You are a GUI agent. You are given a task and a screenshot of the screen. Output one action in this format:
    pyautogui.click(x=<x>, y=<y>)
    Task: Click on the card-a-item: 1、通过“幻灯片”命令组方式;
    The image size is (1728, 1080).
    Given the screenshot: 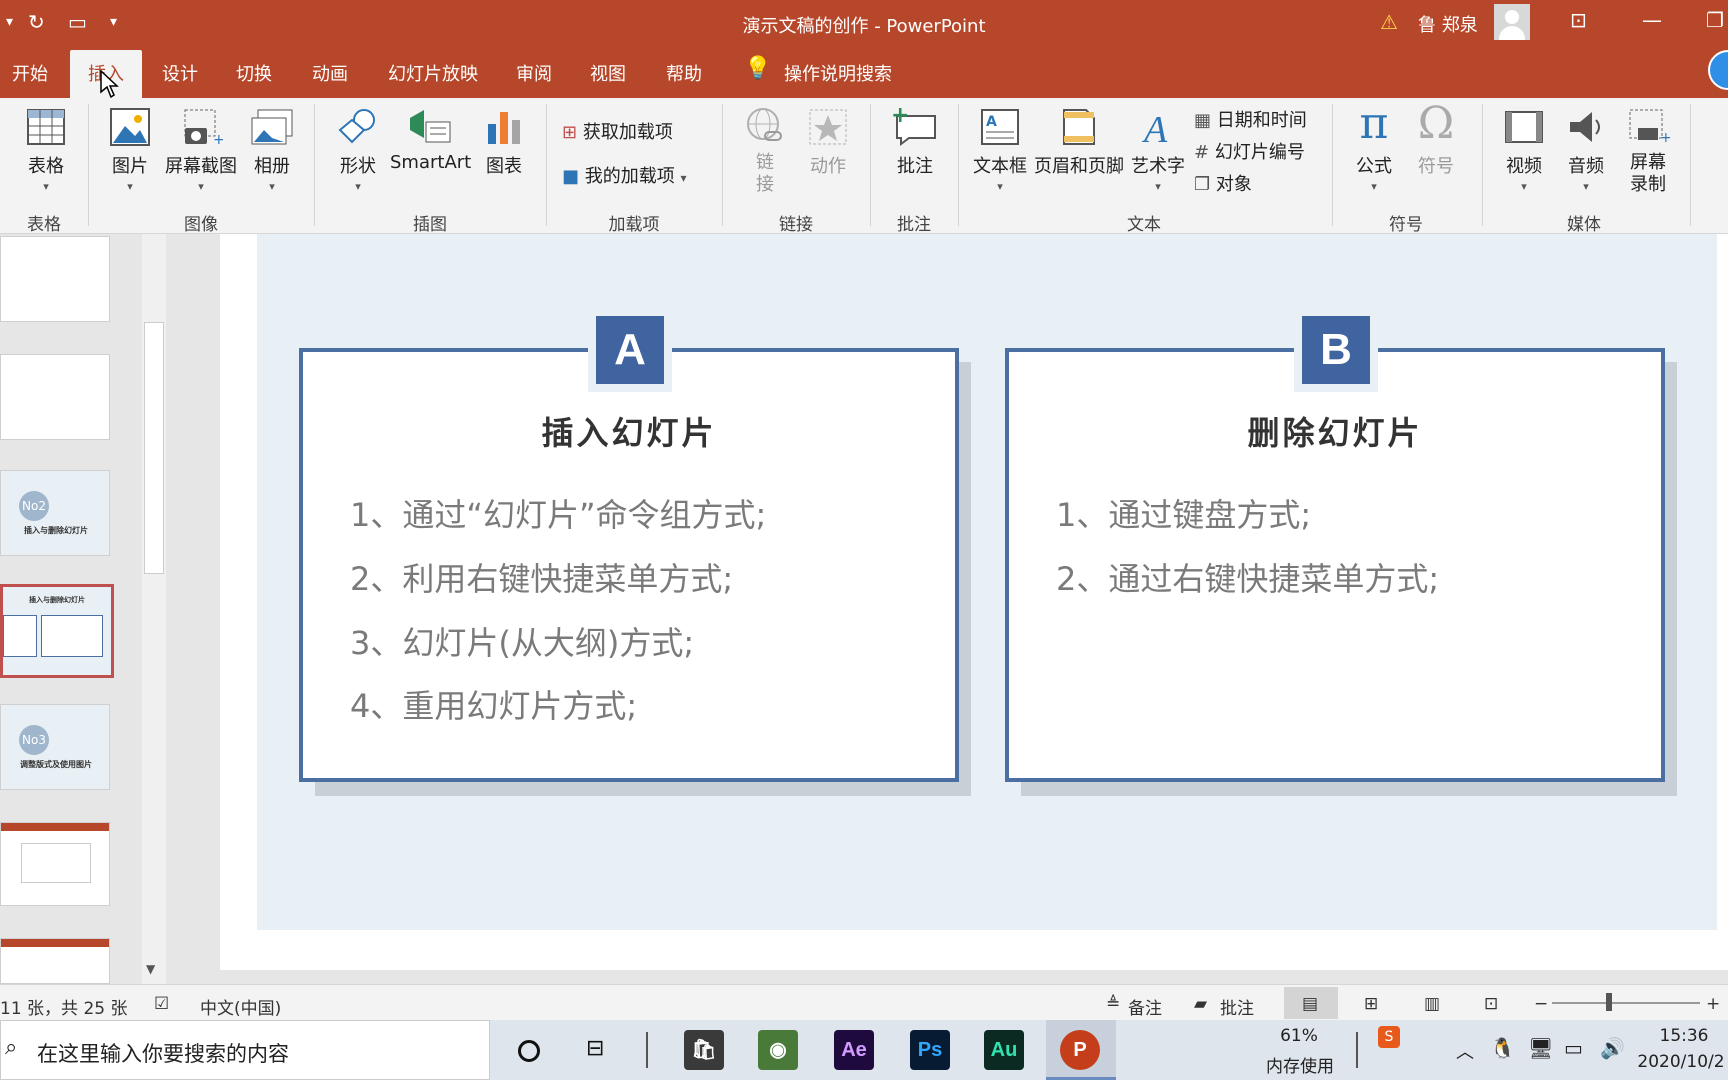 What is the action you would take?
    pyautogui.click(x=558, y=513)
    